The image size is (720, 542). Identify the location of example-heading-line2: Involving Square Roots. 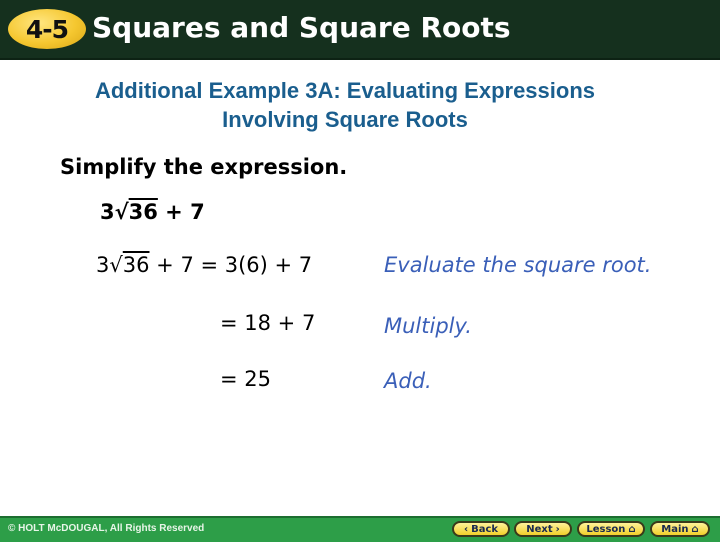
(345, 119).